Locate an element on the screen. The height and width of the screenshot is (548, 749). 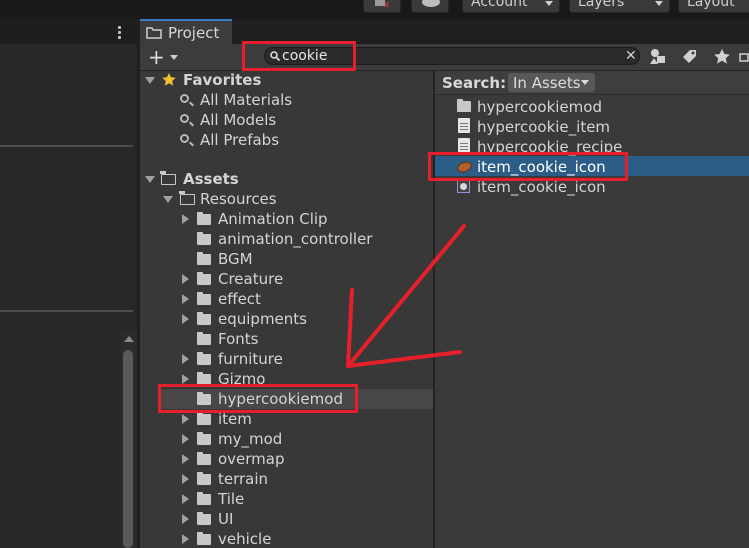
create-button: + is located at coordinates (156, 57).